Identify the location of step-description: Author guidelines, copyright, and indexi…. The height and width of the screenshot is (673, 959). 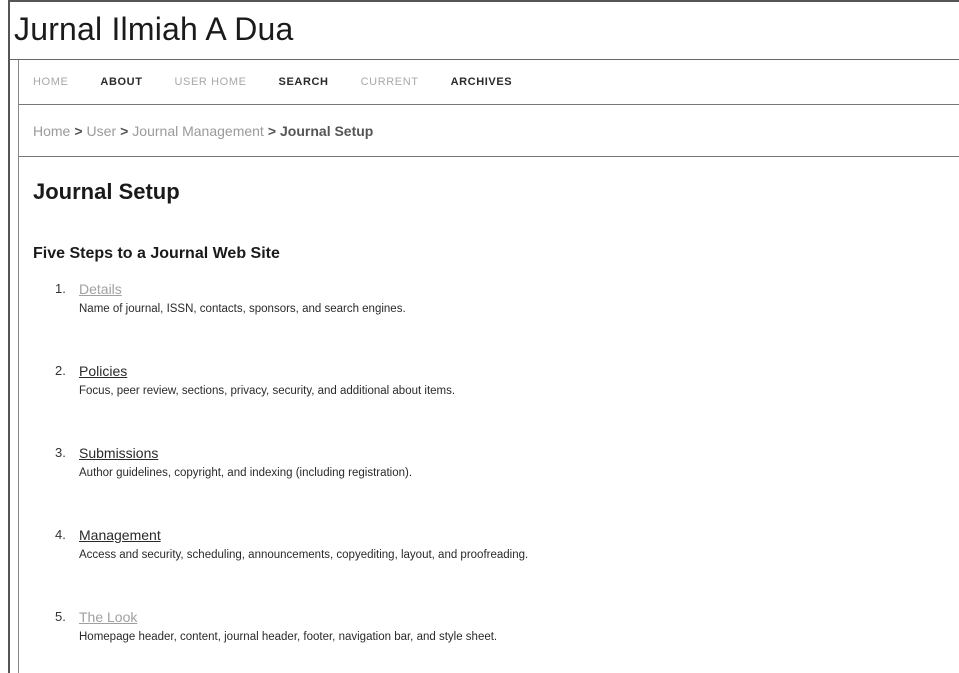
(246, 473).